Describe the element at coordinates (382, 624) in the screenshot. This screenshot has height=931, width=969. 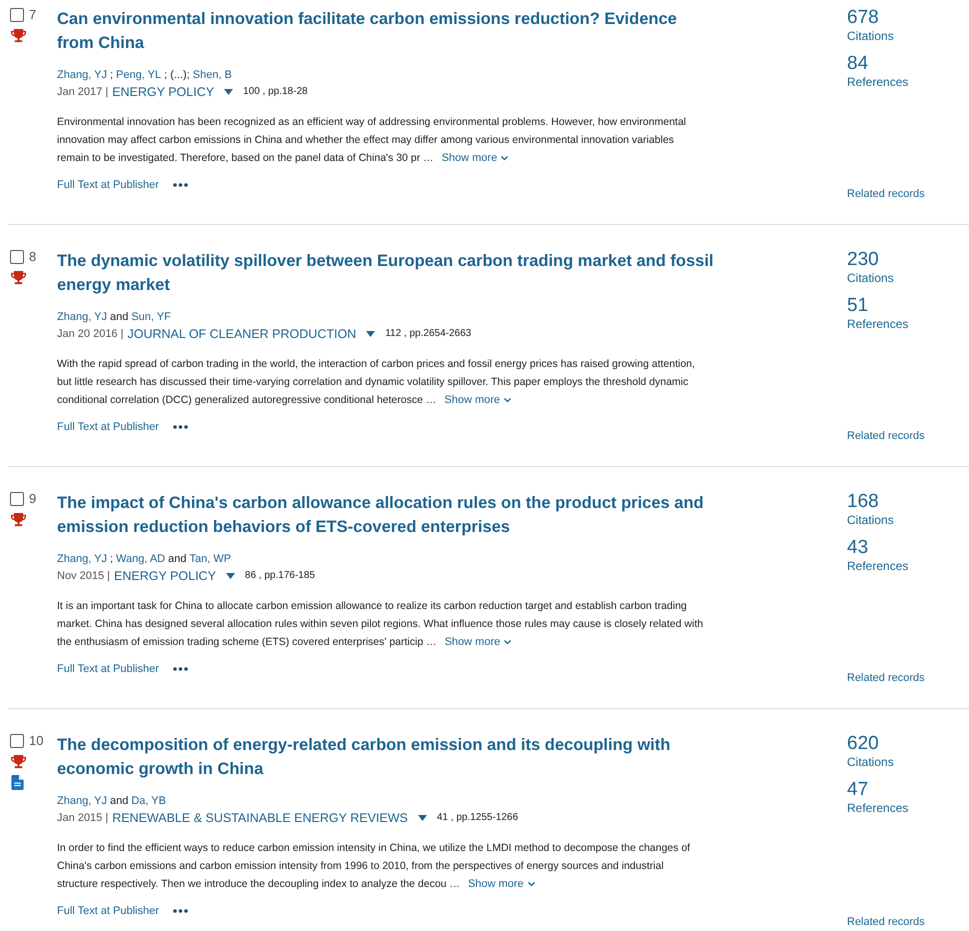
I see `abstract-text: It is an important task for China to allocate carbon emission allowance to realize its carbon reduction target and establish carbon trading market. China has designed several allocation rules within seven pilot regions. What influence those rules may cause is closely related with the enthusiasm of emission trading scheme (ETS) covered enterprises' particip … Show more` at that location.